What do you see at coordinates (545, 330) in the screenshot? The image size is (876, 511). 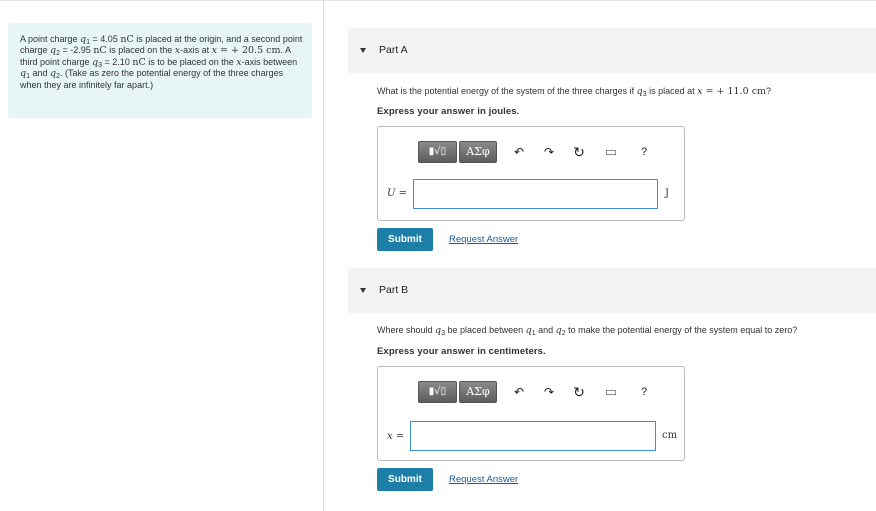 I see `question-text: and` at bounding box center [545, 330].